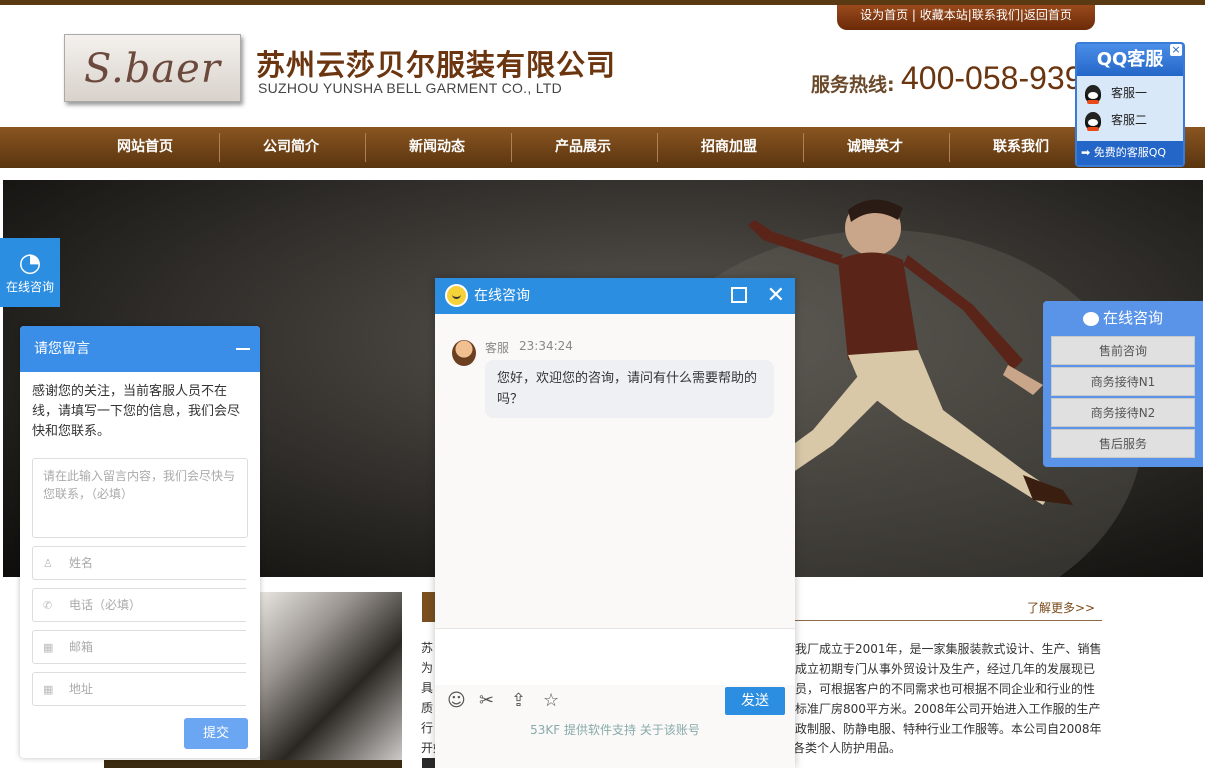 The height and width of the screenshot is (768, 1205). What do you see at coordinates (1129, 120) in the screenshot?
I see `qq-contact-label: 客服二` at bounding box center [1129, 120].